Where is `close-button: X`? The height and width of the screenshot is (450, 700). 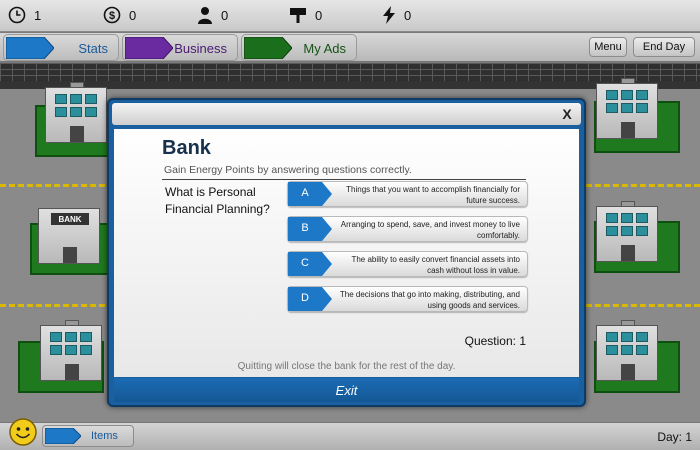 close-button: X is located at coordinates (567, 113).